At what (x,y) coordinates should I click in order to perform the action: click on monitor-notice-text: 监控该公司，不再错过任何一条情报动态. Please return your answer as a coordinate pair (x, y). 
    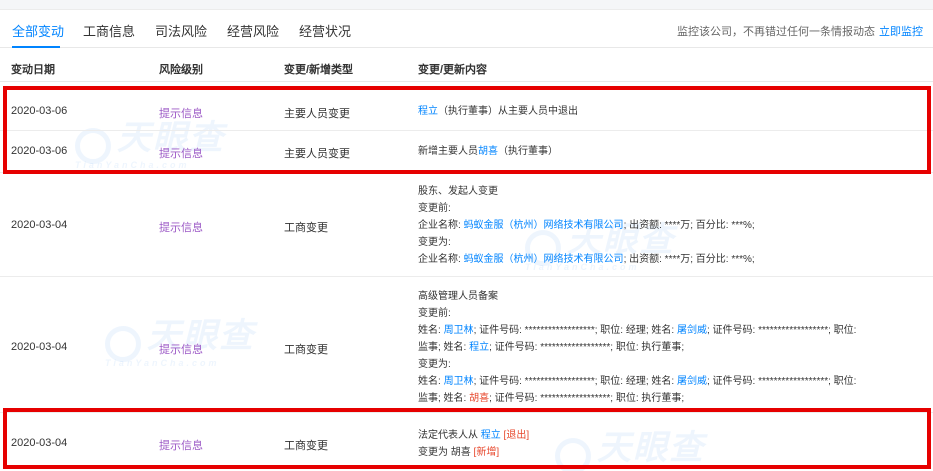
    Looking at the image, I should click on (776, 32).